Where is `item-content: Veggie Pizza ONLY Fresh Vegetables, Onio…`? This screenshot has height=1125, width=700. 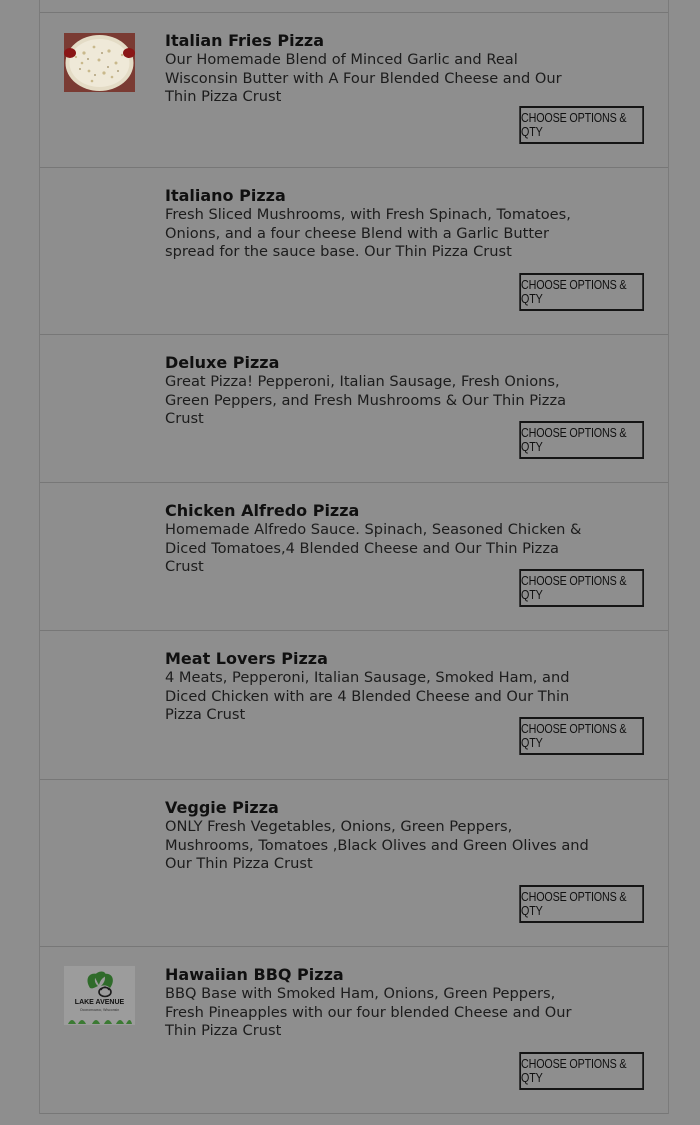
item-content: Veggie Pizza ONLY Fresh Vegetables, Onio… is located at coordinates (380, 836).